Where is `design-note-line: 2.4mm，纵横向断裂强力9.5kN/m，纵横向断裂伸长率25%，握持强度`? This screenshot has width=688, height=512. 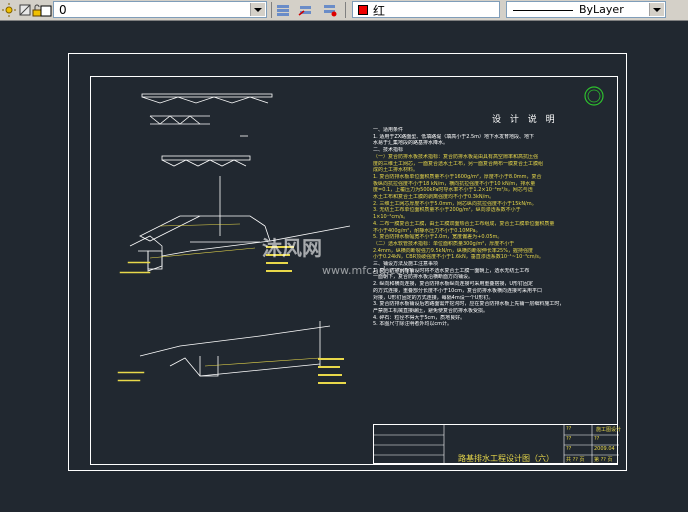 design-note-line: 2.4mm，纵横向断裂强力9.5kN/m，纵横向断裂伸长率25%，握持强度 is located at coordinates (453, 250).